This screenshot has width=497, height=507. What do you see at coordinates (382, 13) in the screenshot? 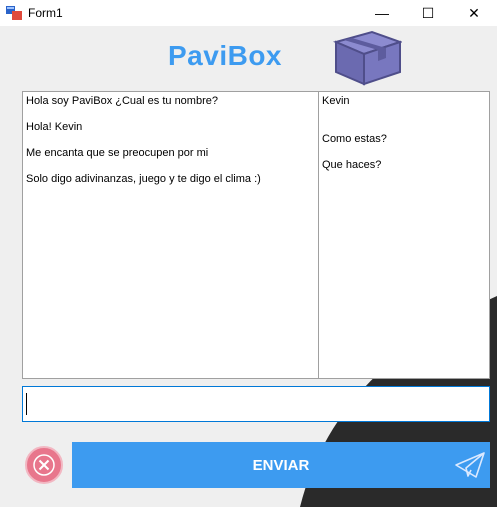
I see `minimize-button: —` at bounding box center [382, 13].